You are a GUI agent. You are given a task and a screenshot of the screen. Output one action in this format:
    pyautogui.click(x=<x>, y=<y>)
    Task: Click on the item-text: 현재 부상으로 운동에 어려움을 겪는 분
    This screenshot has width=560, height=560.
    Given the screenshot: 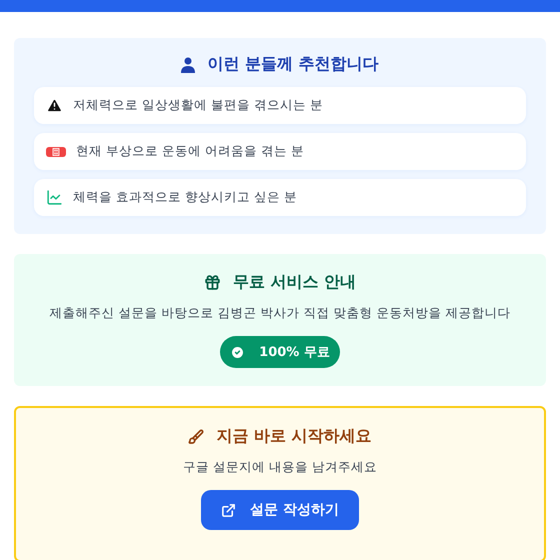 What is the action you would take?
    pyautogui.click(x=190, y=151)
    